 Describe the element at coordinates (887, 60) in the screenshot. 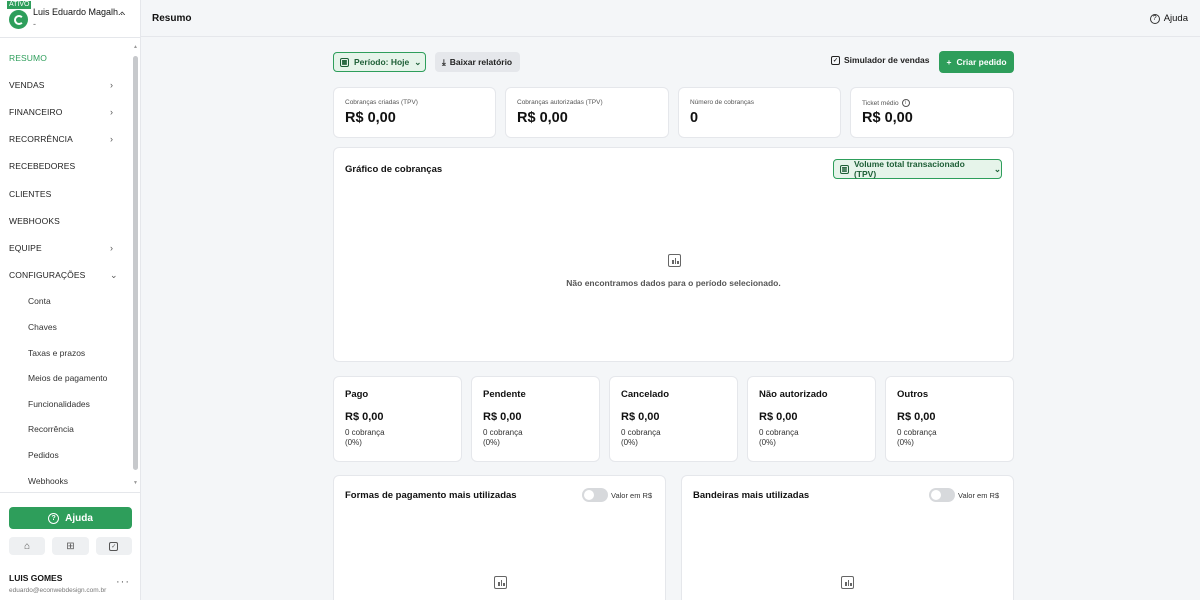

I see `sales-simulator-label: Simulador de vendas` at that location.